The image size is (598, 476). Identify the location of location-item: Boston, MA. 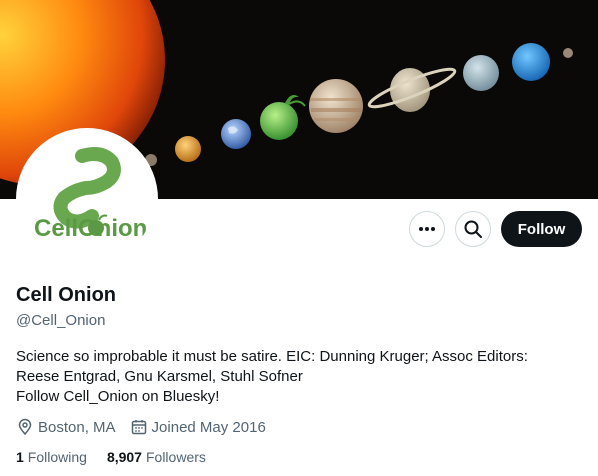
(66, 427).